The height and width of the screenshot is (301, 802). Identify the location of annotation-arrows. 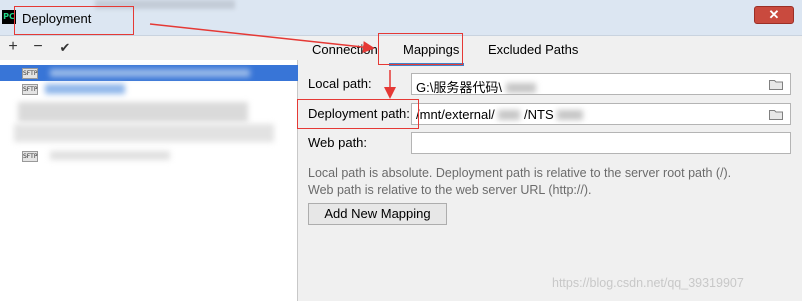
(272, 61).